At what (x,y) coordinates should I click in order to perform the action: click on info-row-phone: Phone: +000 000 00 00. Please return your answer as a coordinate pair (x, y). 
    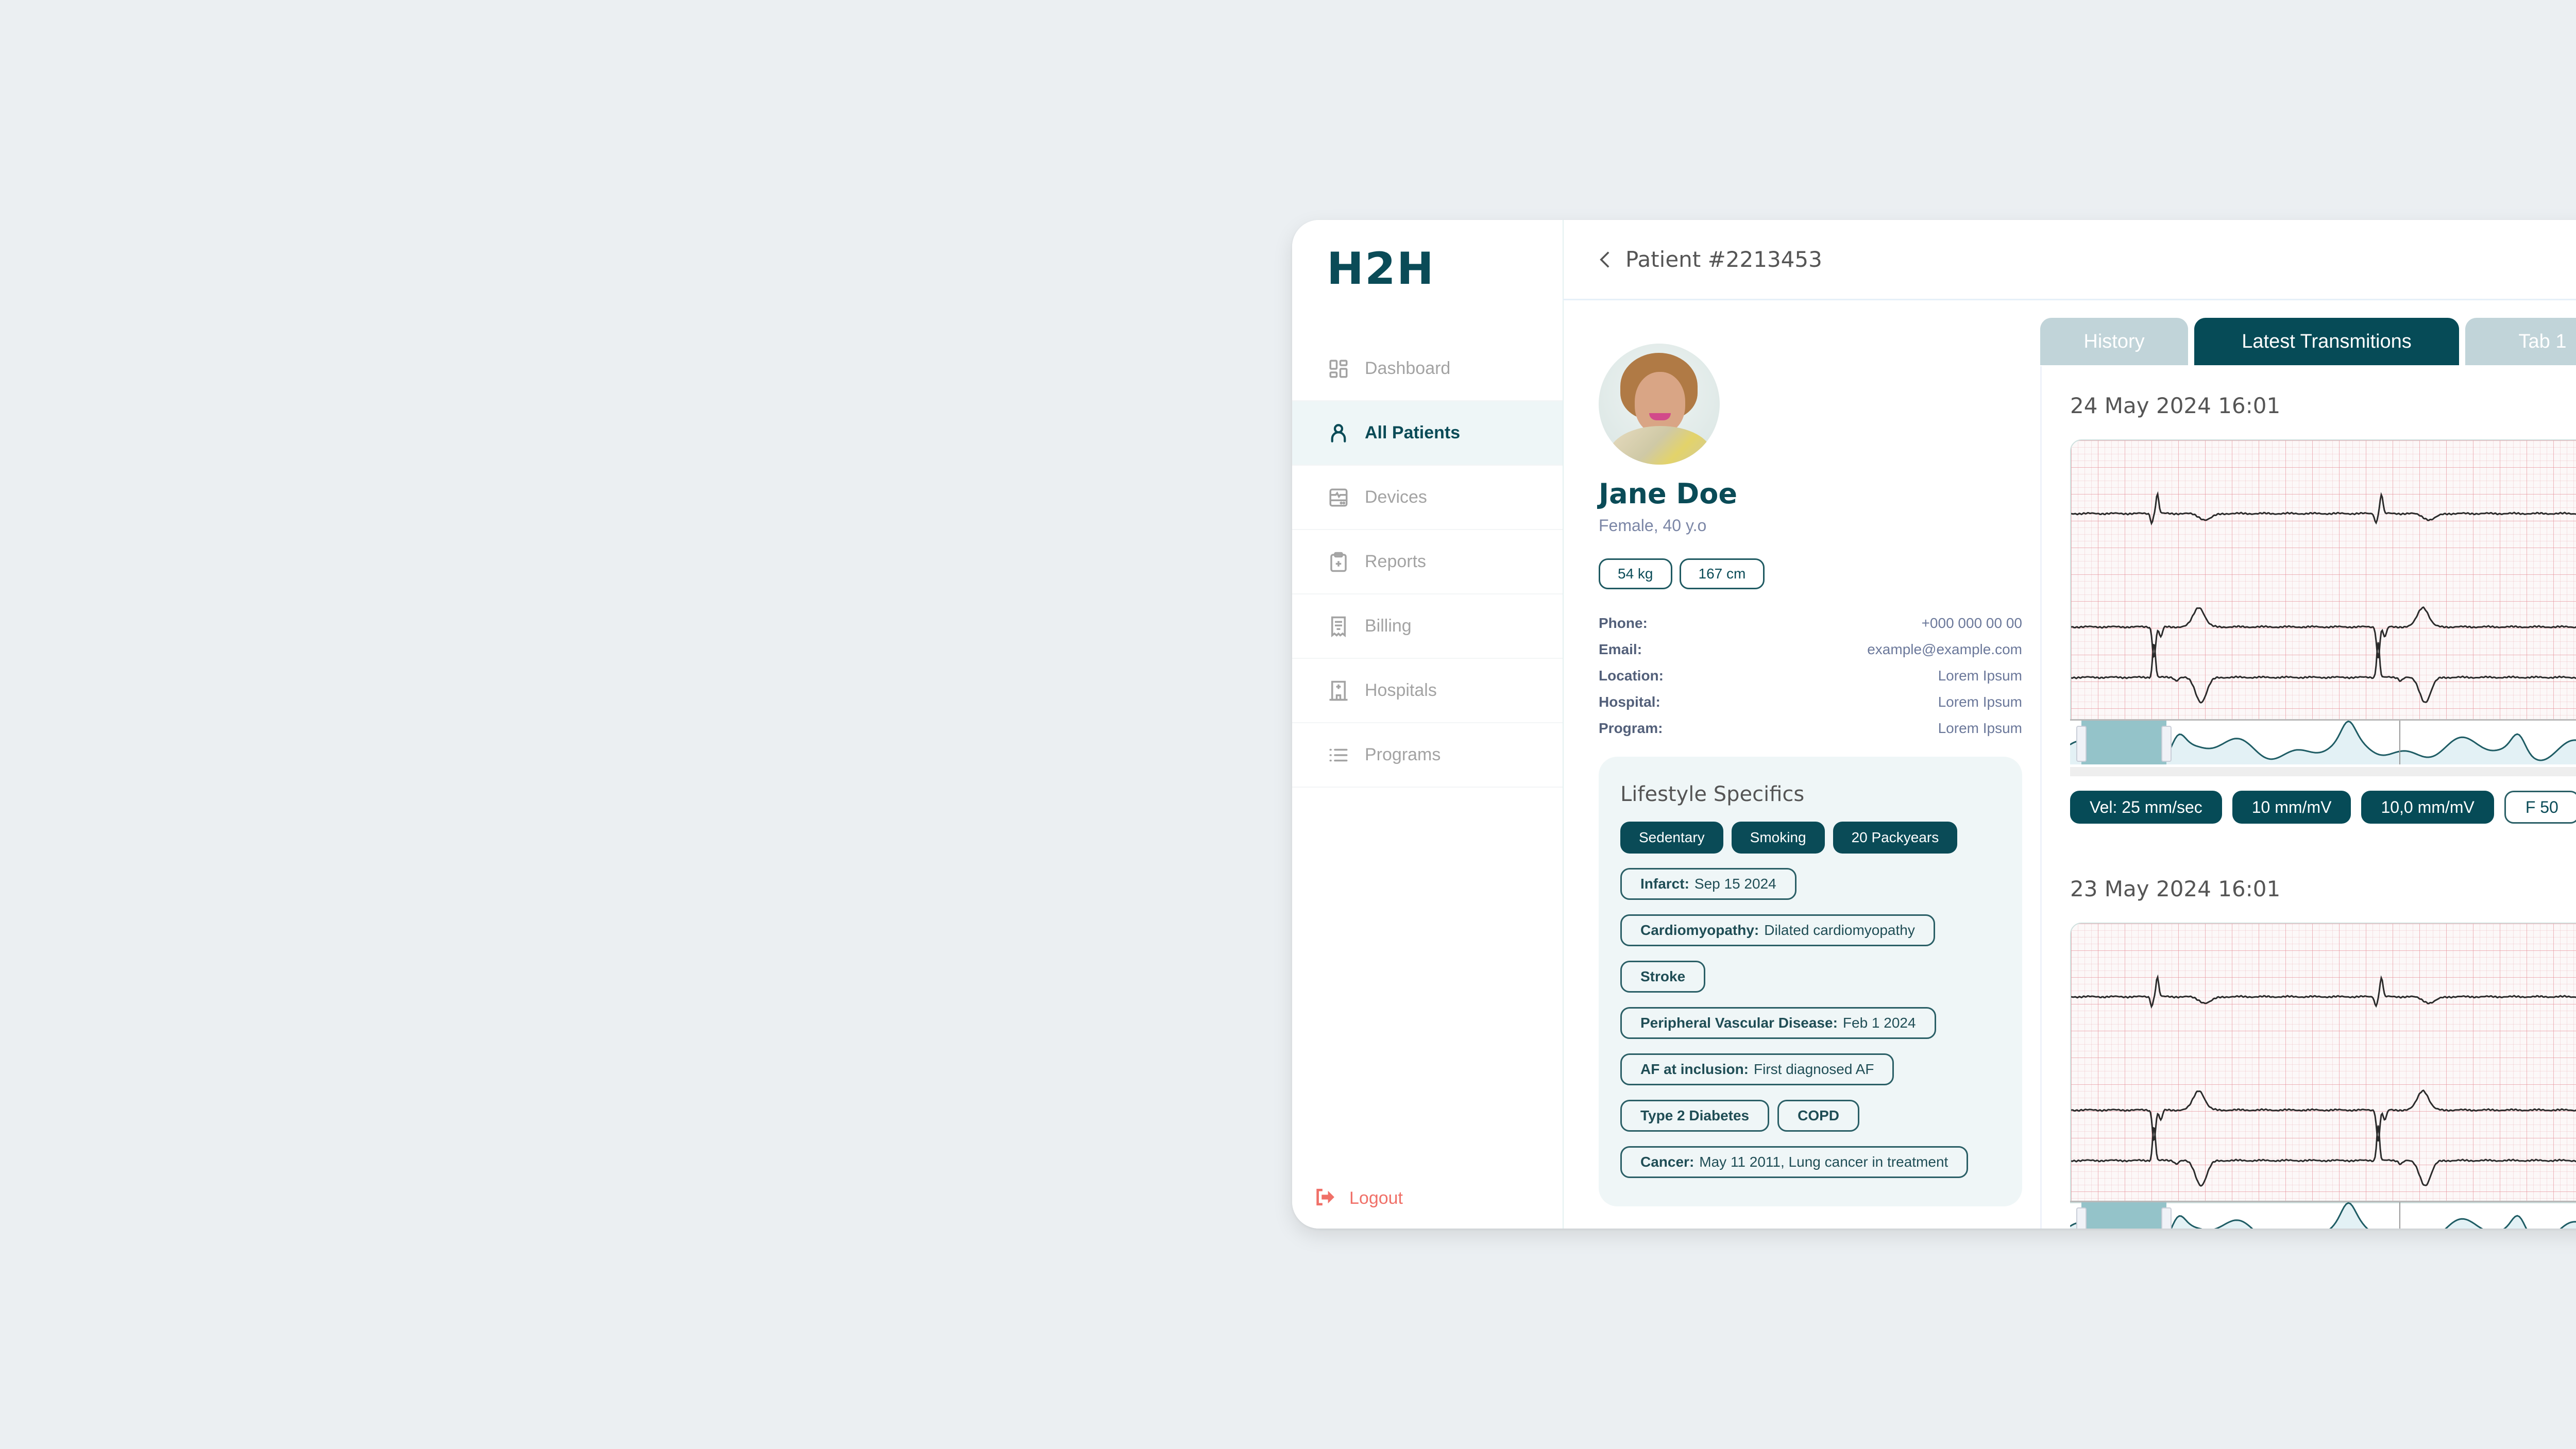
    Looking at the image, I should click on (1811, 623).